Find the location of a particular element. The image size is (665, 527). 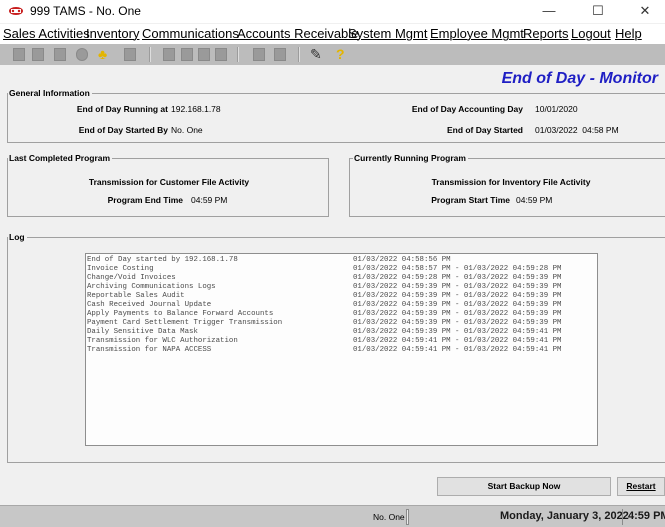

page-title: End of Day - Monitor is located at coordinates (579, 78).